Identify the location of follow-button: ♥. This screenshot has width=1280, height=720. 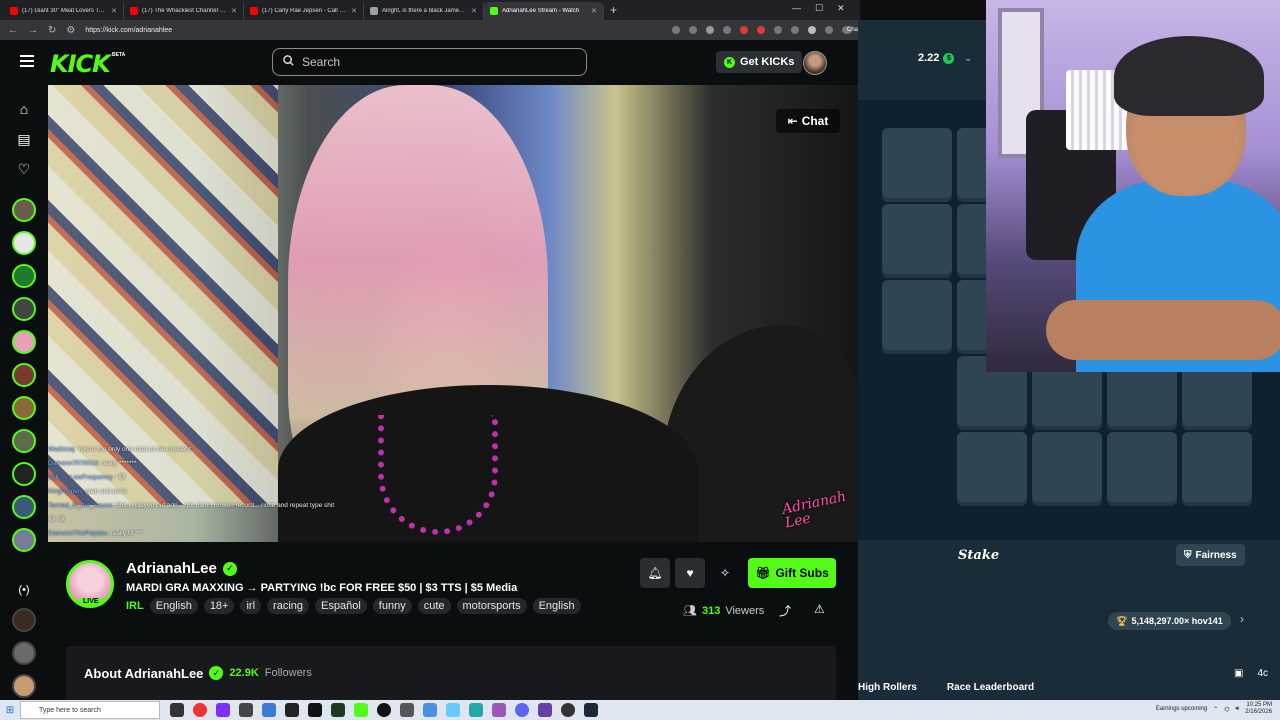
(690, 573).